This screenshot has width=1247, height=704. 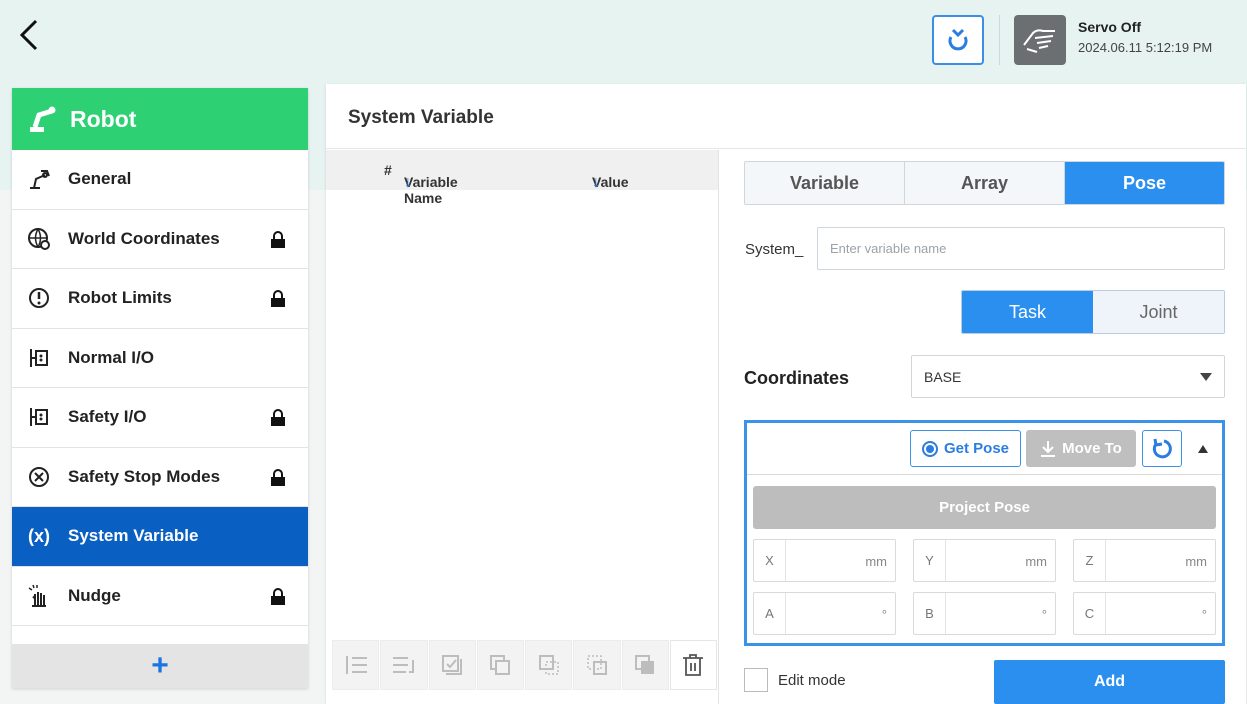 I want to click on column-header-index: #, so click(x=388, y=170).